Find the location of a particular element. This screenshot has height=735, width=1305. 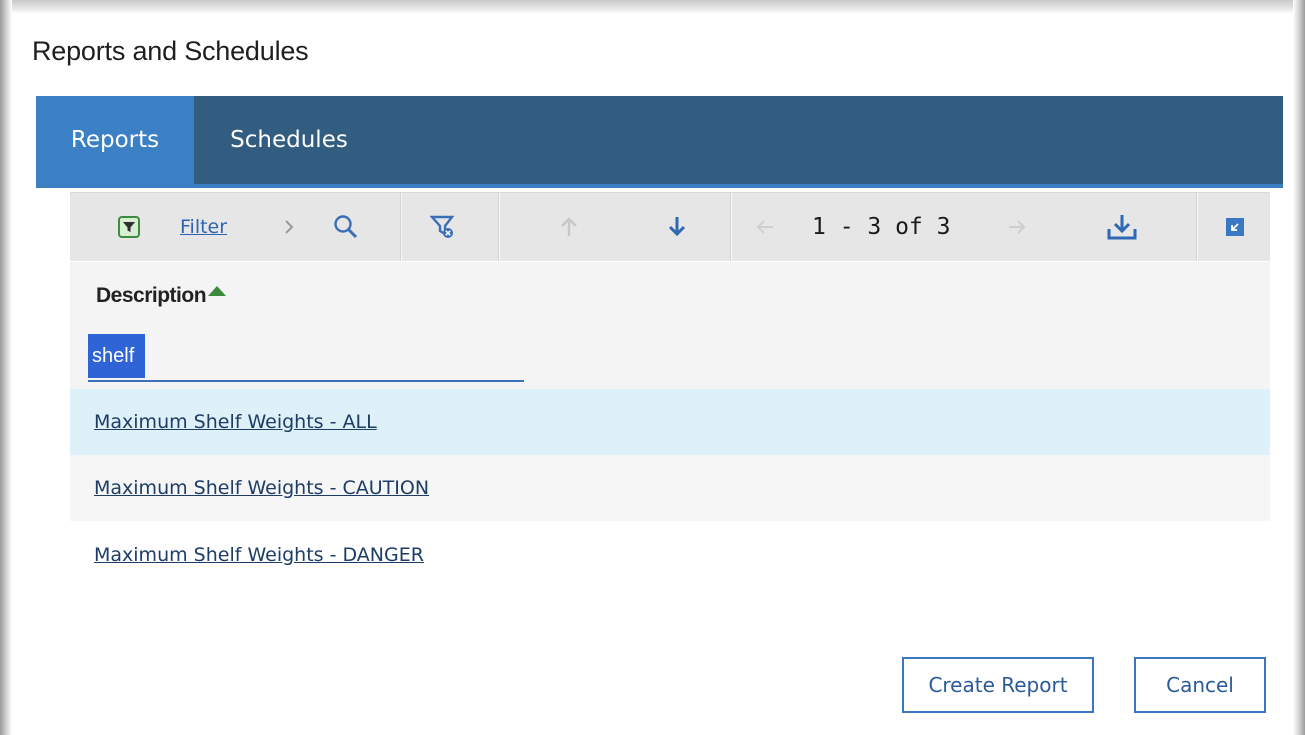

column-header-description: Description is located at coordinates (161, 296).